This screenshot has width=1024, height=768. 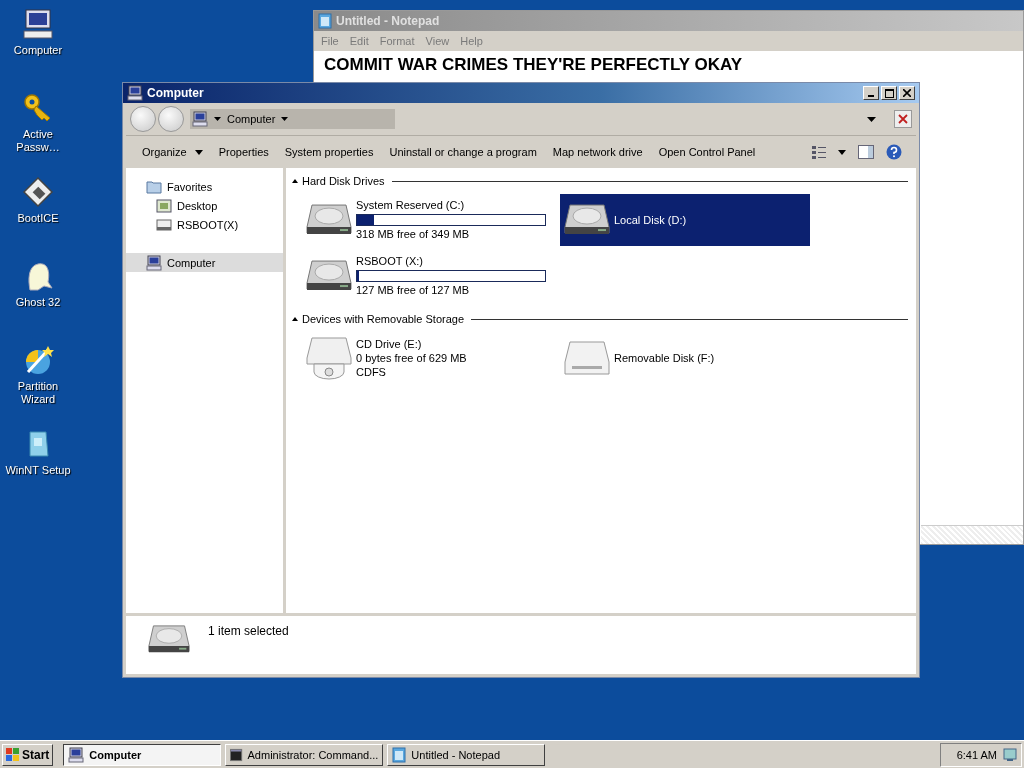 I want to click on drive-tile: Local Disk (D:), so click(x=685, y=220).